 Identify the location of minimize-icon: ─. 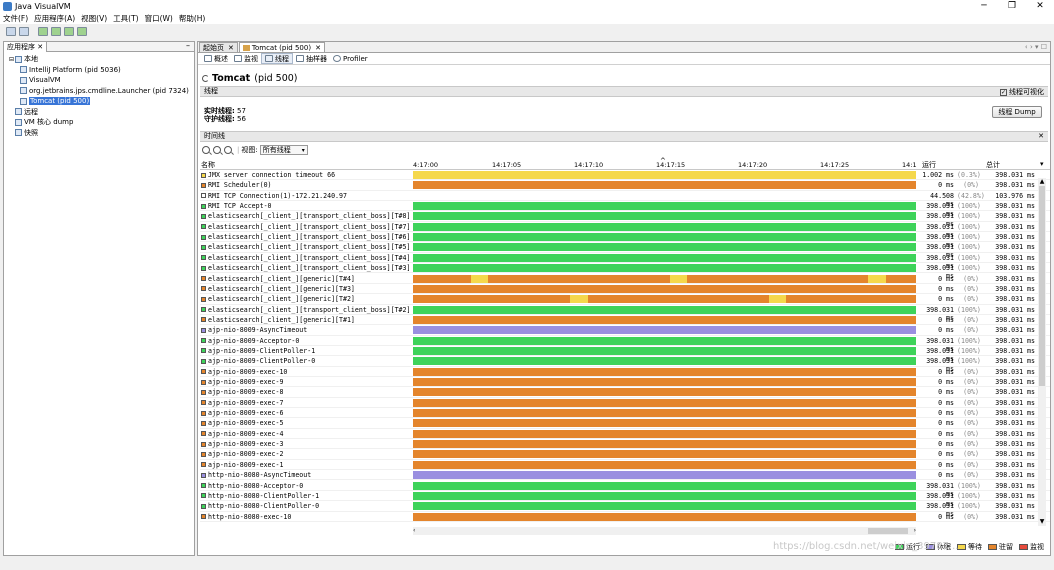
(984, 6).